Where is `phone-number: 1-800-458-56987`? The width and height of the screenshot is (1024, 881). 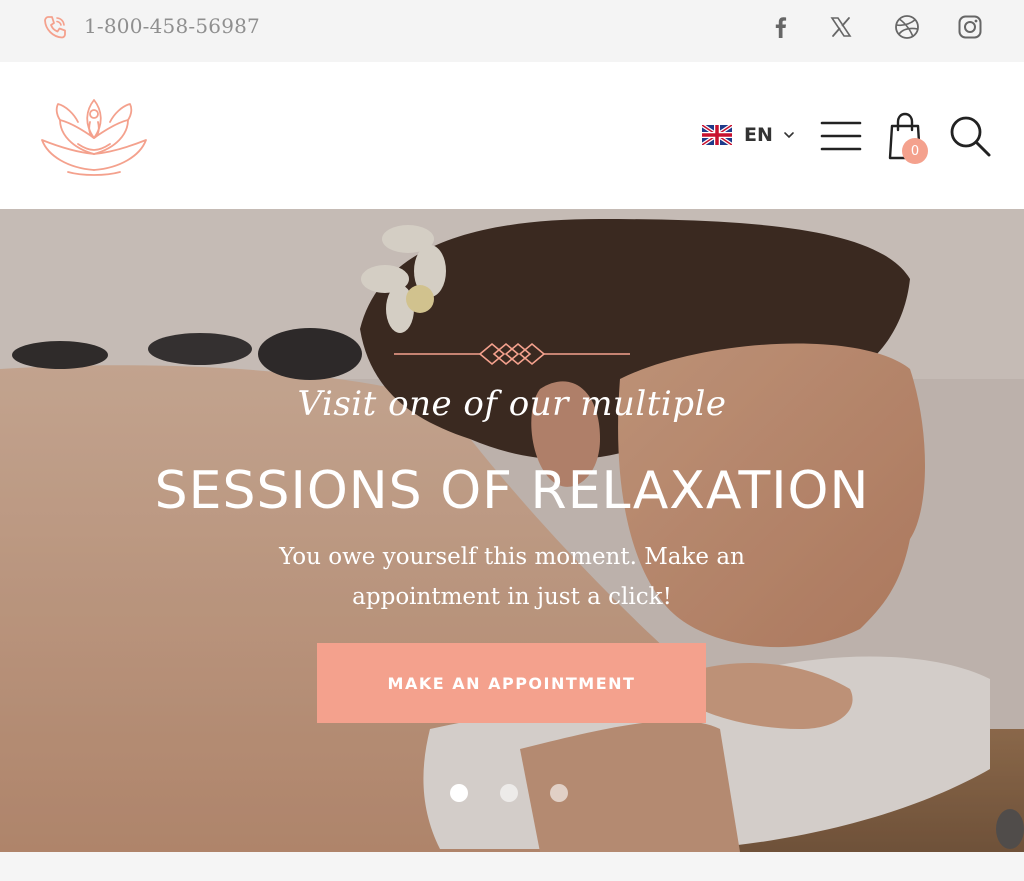 phone-number: 1-800-458-56987 is located at coordinates (172, 26).